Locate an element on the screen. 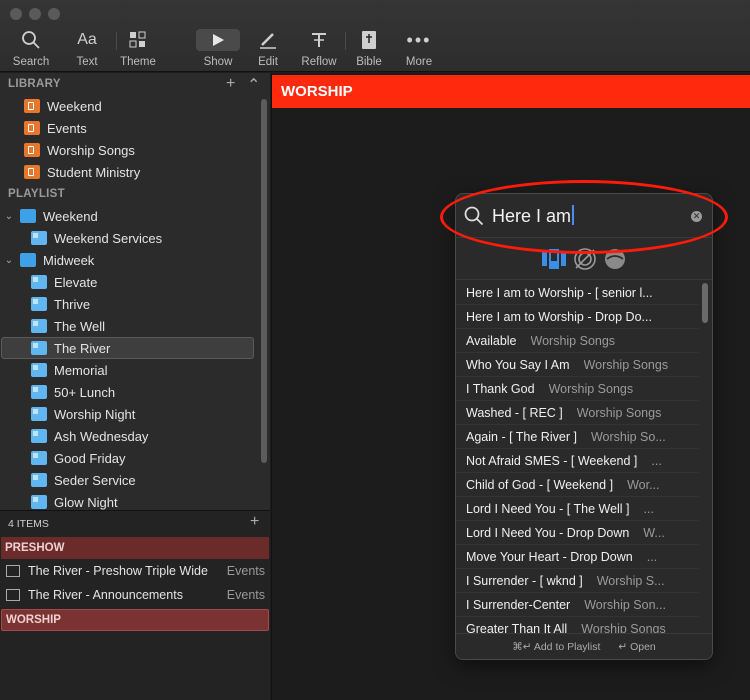  playlist-item: Weekend Services is located at coordinates (135, 238).